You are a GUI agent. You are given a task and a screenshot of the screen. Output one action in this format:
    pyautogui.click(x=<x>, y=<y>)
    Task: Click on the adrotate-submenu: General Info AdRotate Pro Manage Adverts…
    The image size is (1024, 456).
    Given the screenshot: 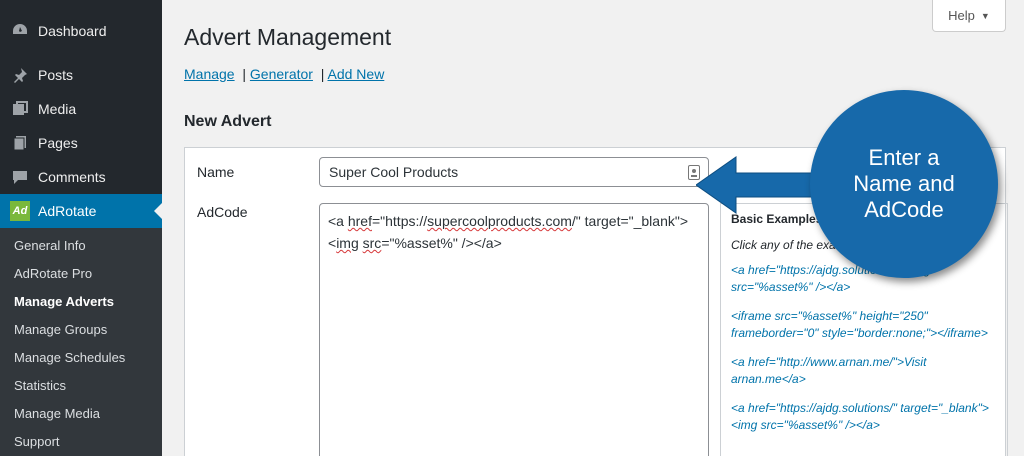 What is the action you would take?
    pyautogui.click(x=81, y=342)
    